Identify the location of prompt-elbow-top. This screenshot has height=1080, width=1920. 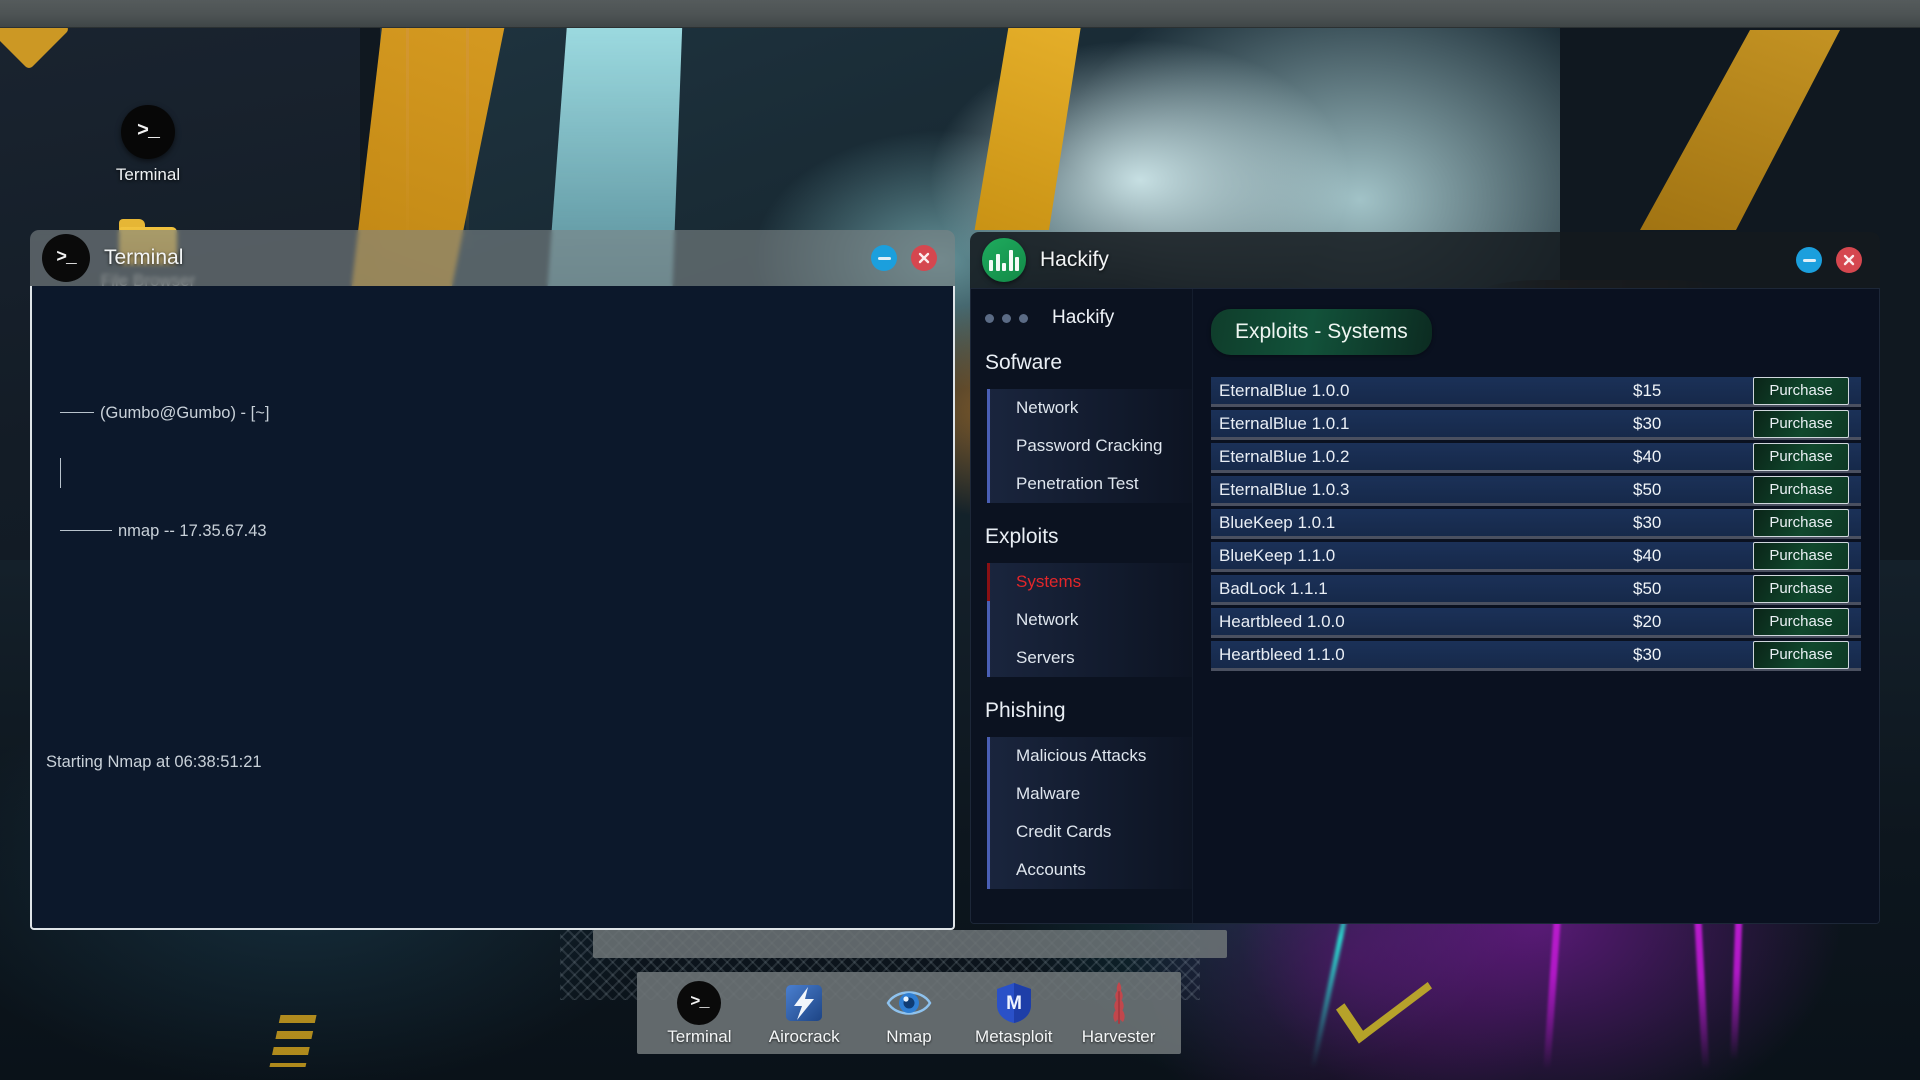
(77, 412).